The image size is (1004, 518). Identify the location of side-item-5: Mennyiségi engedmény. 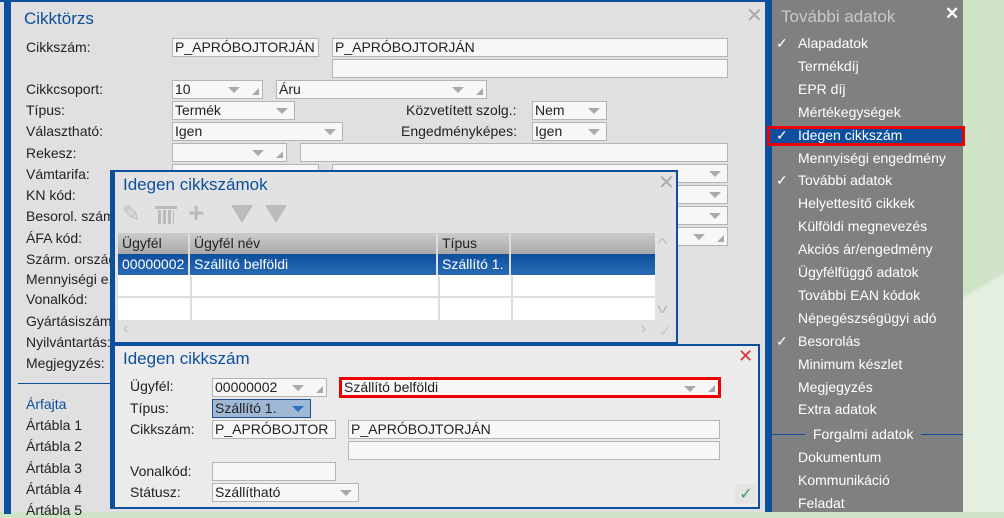
(866, 159).